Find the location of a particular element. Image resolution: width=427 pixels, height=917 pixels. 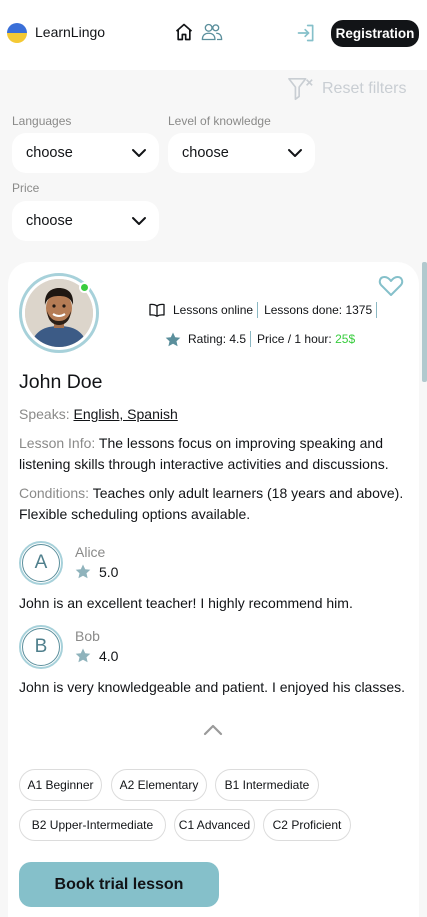

scrollbar is located at coordinates (424, 322).